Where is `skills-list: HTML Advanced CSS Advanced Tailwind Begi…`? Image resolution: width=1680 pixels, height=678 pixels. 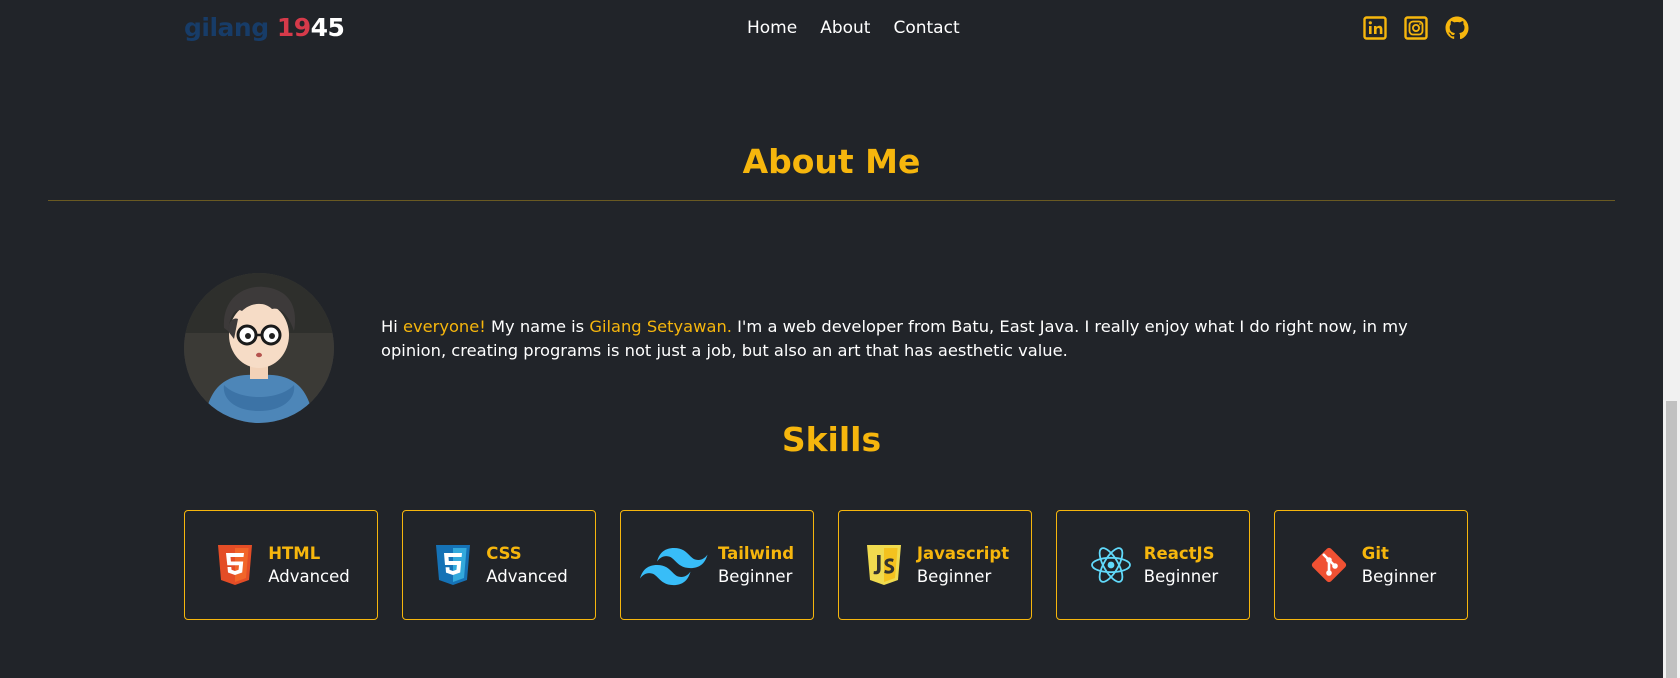 skills-list: HTML Advanced CSS Advanced Tailwind Begi… is located at coordinates (826, 565).